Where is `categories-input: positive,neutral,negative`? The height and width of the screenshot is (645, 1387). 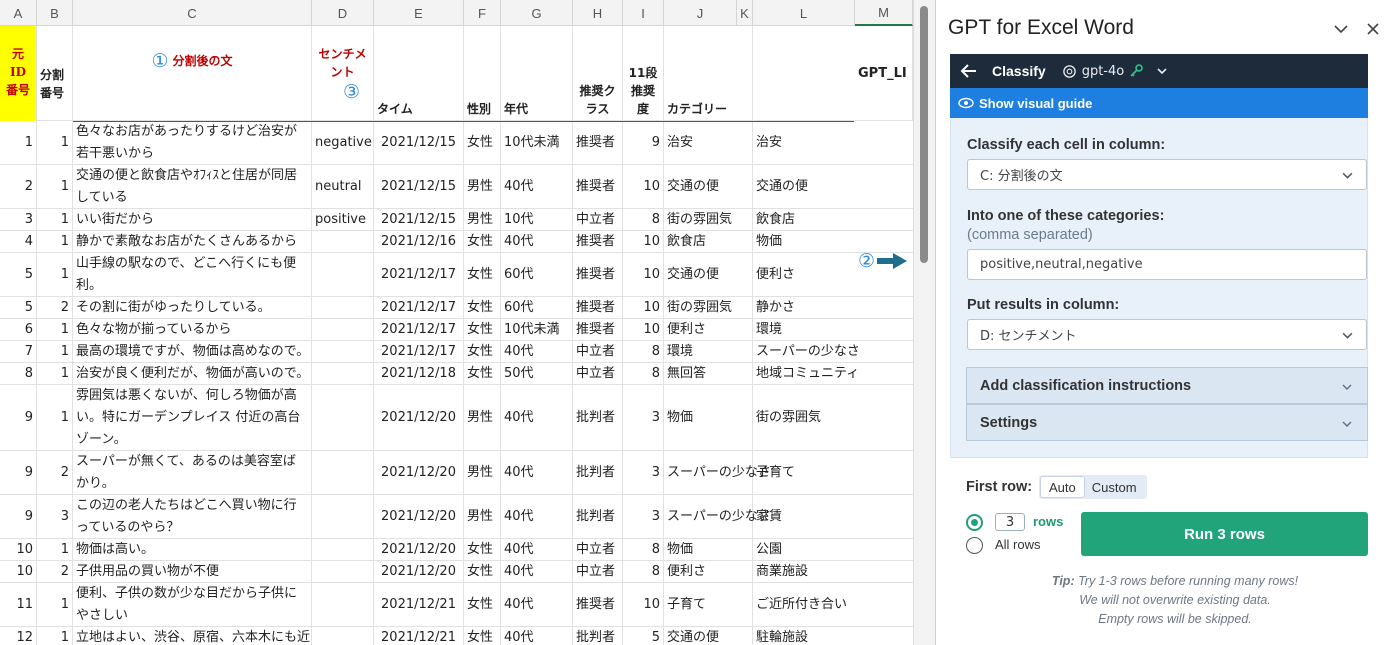
categories-input: positive,neutral,negative is located at coordinates (1167, 264).